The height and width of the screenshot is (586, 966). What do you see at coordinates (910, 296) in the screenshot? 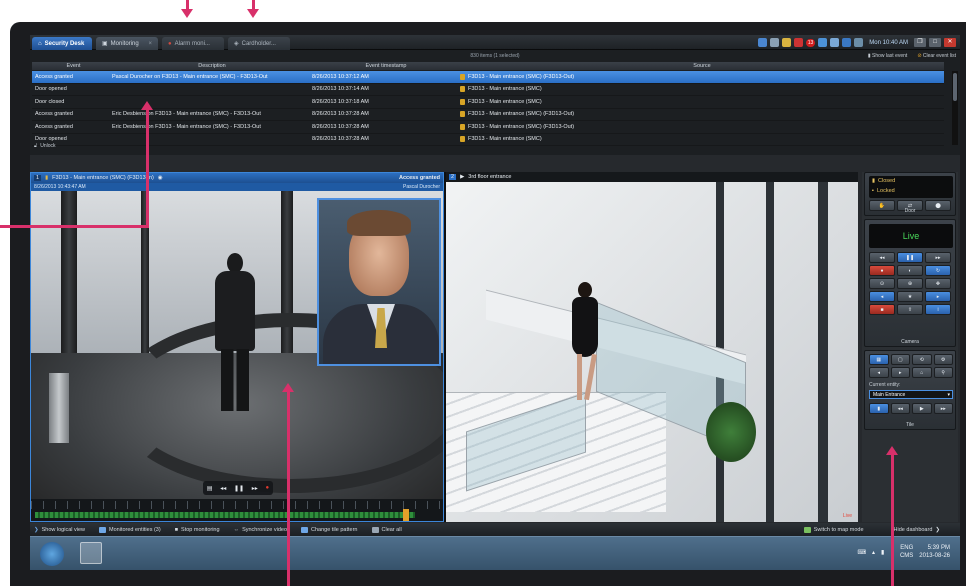
I see `bookmark-button: ★` at bounding box center [910, 296].